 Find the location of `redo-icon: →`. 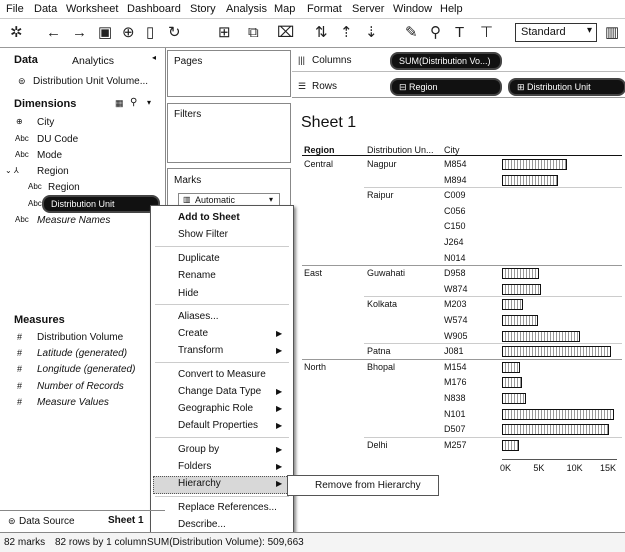

redo-icon: → is located at coordinates (79, 33).